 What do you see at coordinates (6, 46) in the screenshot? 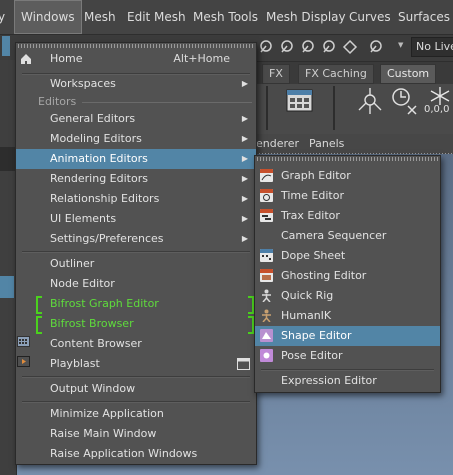
I see `statusline-mode-button` at bounding box center [6, 46].